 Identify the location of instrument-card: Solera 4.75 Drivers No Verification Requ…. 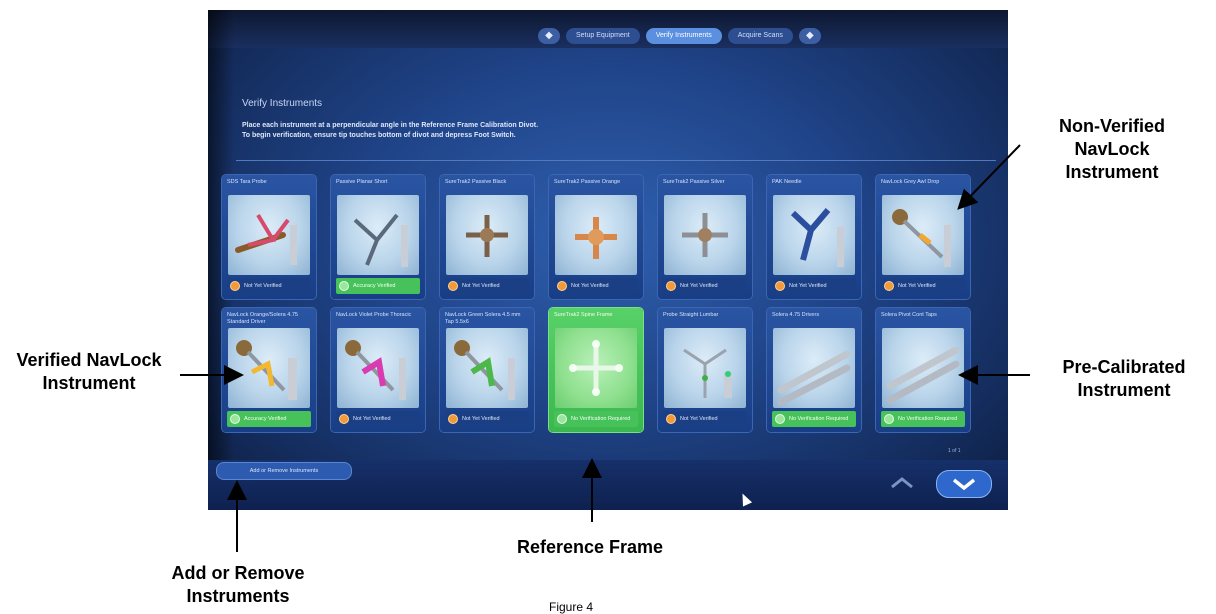
(814, 370).